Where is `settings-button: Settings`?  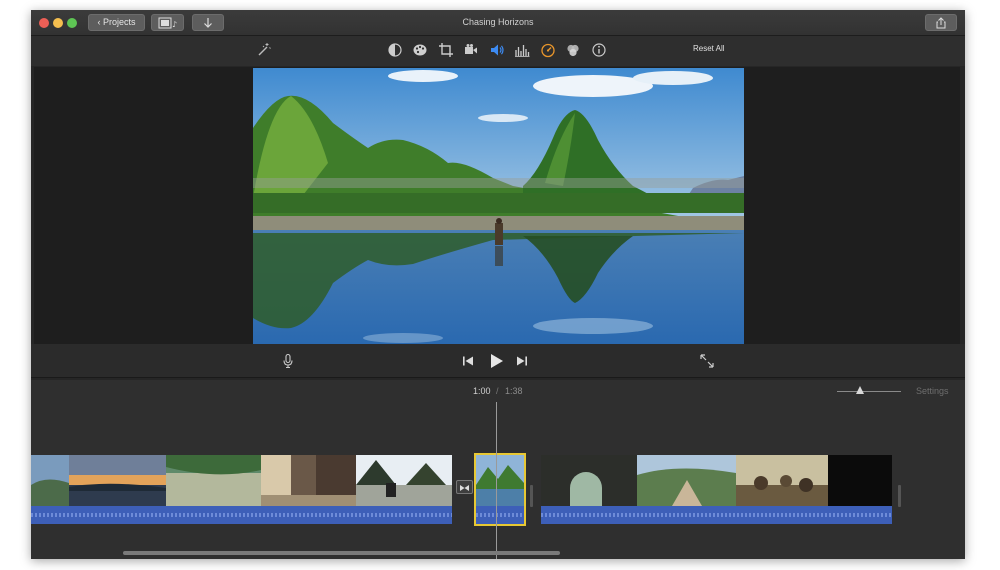
settings-button: Settings is located at coordinates (932, 391).